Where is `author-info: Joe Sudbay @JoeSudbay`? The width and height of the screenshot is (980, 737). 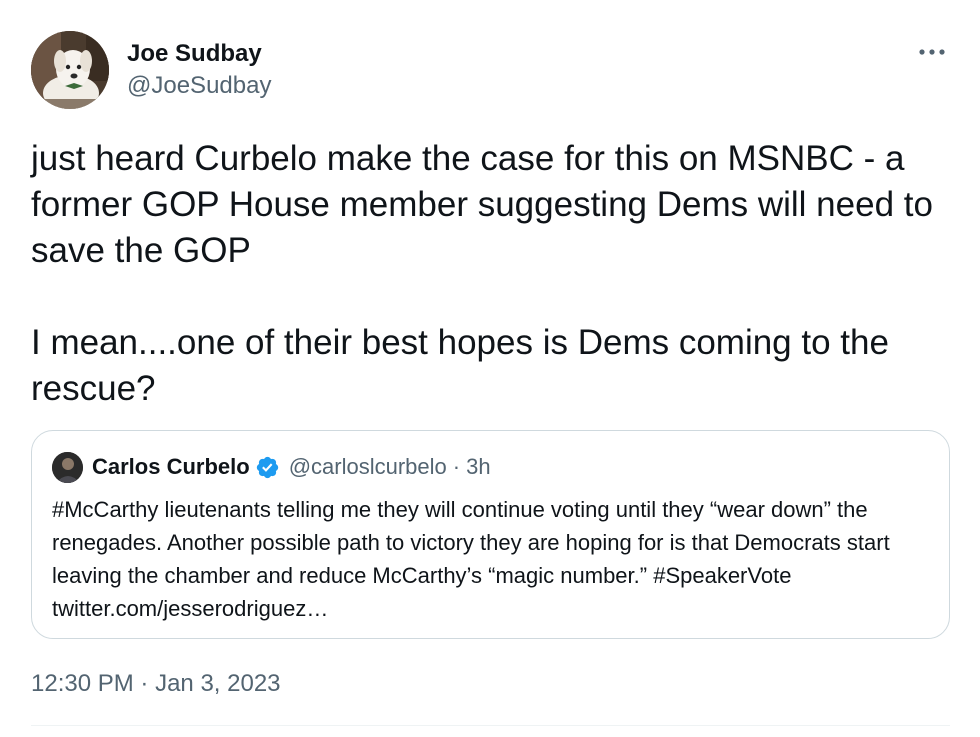 author-info: Joe Sudbay @JoeSudbay is located at coordinates (199, 70).